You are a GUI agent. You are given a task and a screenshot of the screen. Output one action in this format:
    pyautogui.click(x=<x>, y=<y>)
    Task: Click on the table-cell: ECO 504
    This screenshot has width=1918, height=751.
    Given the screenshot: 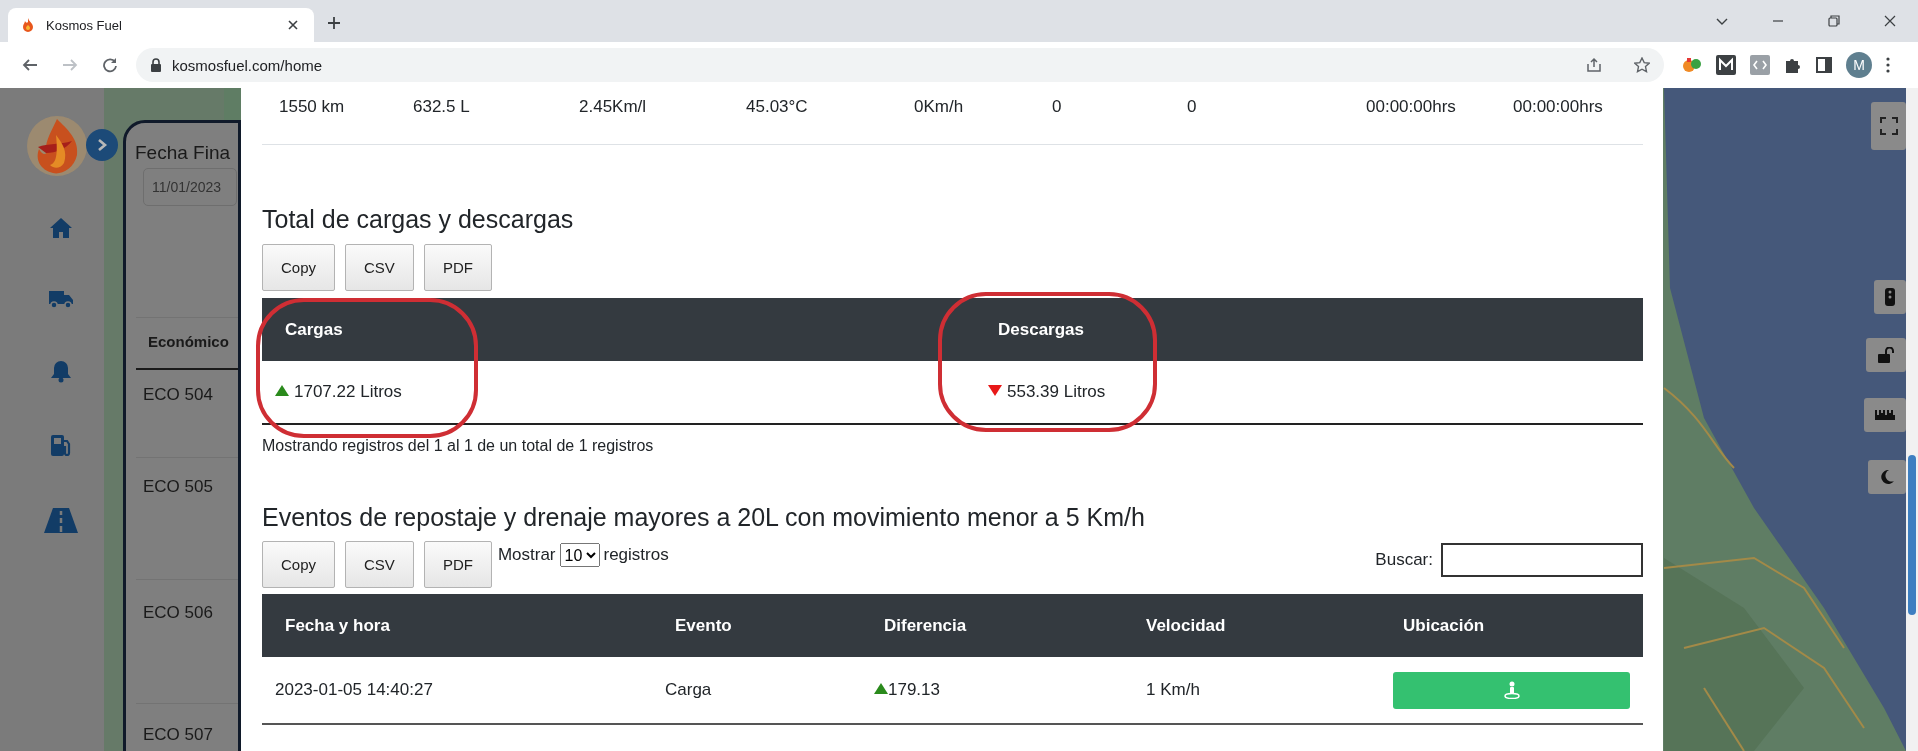 What is the action you would take?
    pyautogui.click(x=178, y=395)
    